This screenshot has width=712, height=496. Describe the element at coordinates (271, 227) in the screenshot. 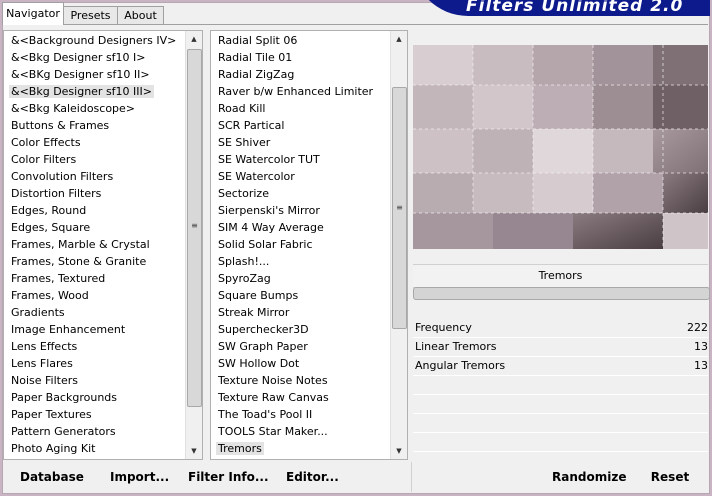

I see `filter-item-label: SIM 4 Way Average` at that location.